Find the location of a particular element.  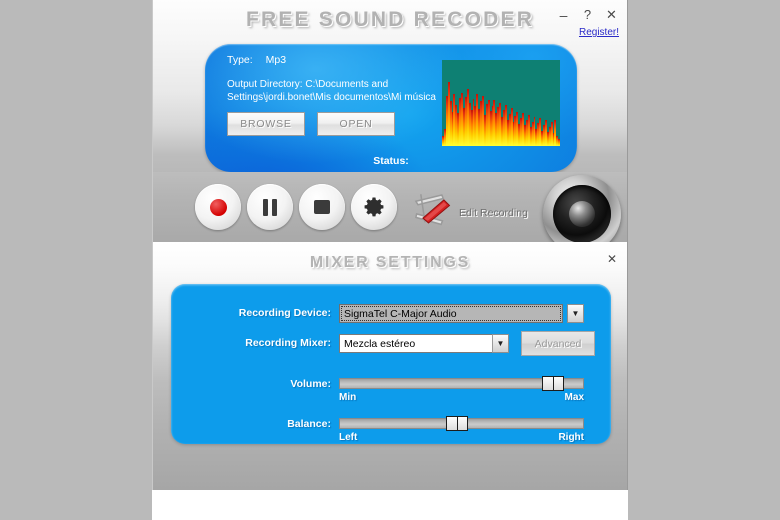

balance-label: Balance: is located at coordinates (309, 424).